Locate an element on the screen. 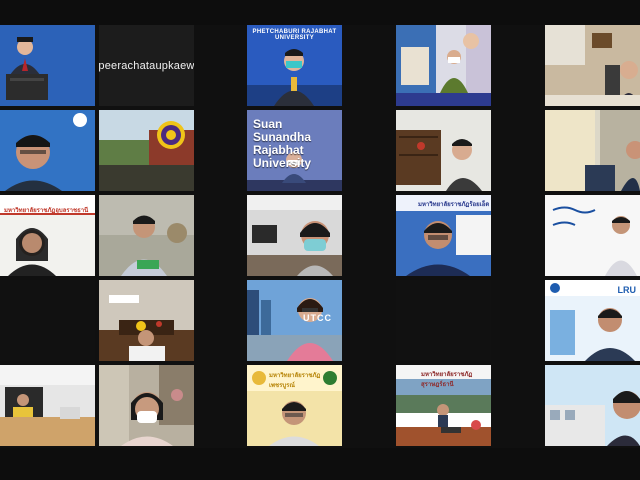 This screenshot has height=480, width=640. video-tile-meeting-room is located at coordinates (146, 320).